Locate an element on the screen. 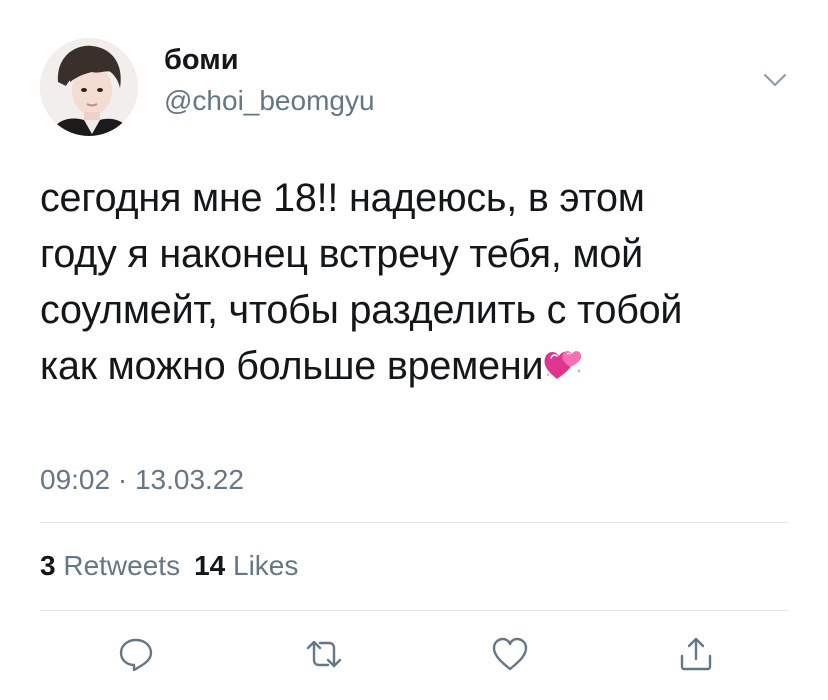  author-display-name: боми is located at coordinates (201, 60).